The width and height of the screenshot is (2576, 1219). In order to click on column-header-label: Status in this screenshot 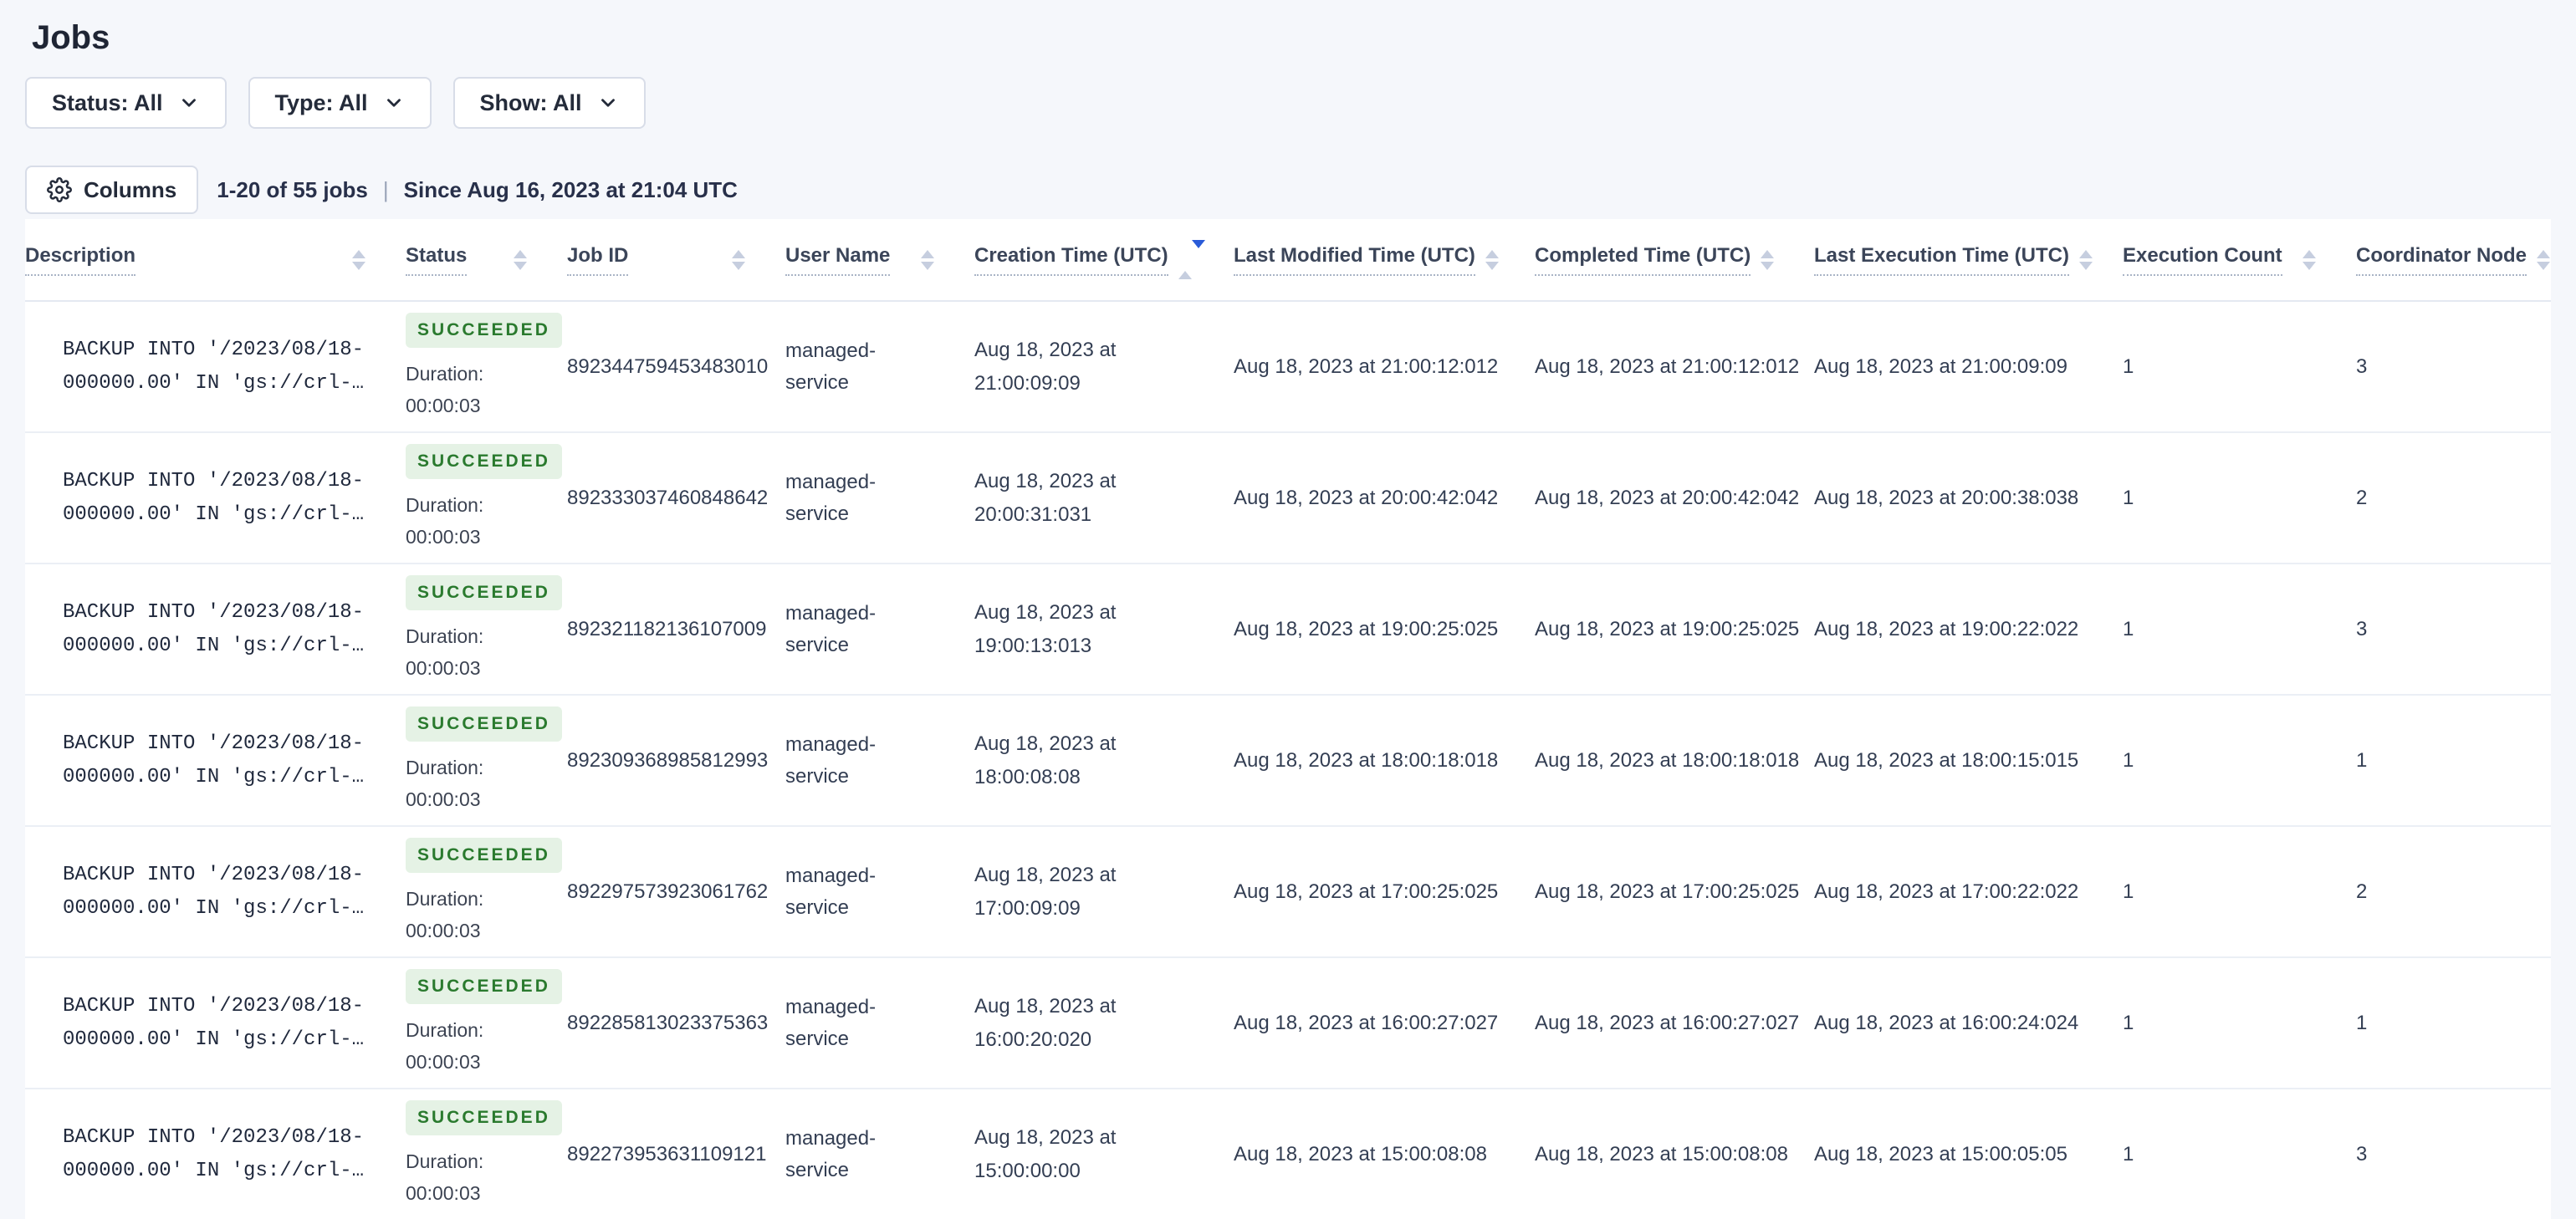, I will do `click(437, 260)`.